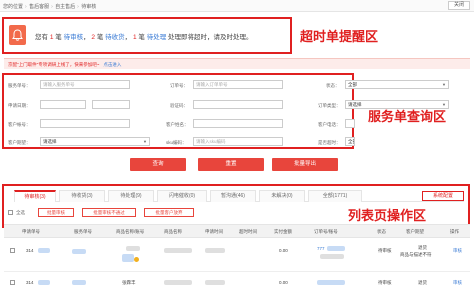  I want to click on pending-review-count: 1, so click(51, 37).